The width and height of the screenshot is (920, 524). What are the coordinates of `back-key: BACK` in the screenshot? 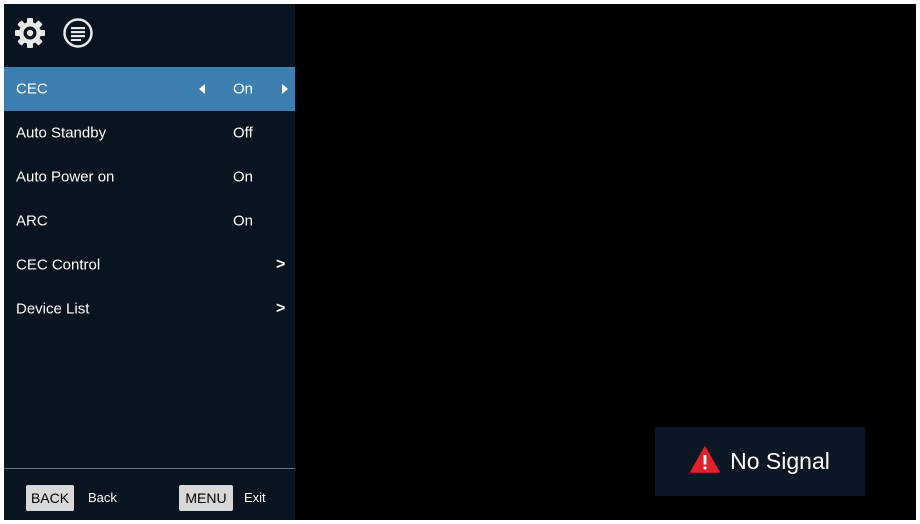 It's located at (50, 498).